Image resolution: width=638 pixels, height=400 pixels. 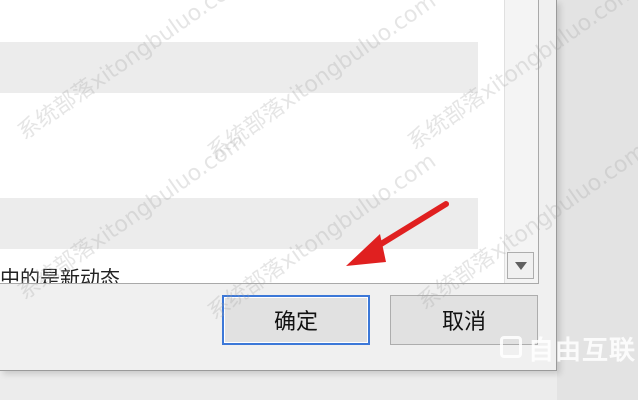 What do you see at coordinates (278, 385) in the screenshot?
I see `background-area-bottom` at bounding box center [278, 385].